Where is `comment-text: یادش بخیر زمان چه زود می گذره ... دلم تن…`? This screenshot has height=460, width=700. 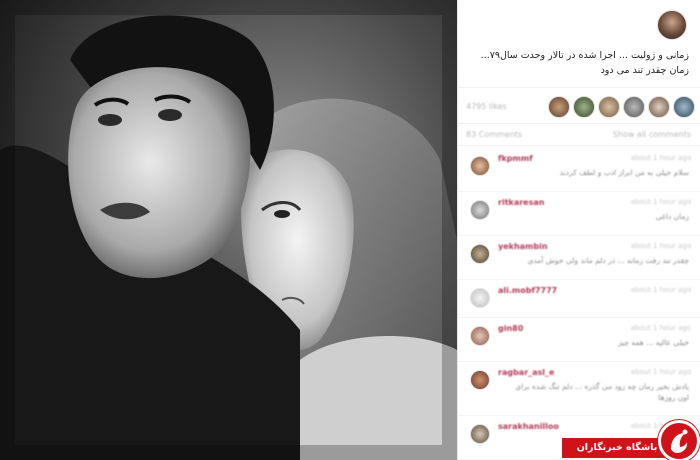
comment-text: یادش بخیر زمان چه زود می گذره ... دلم تن… is located at coordinates (602, 392).